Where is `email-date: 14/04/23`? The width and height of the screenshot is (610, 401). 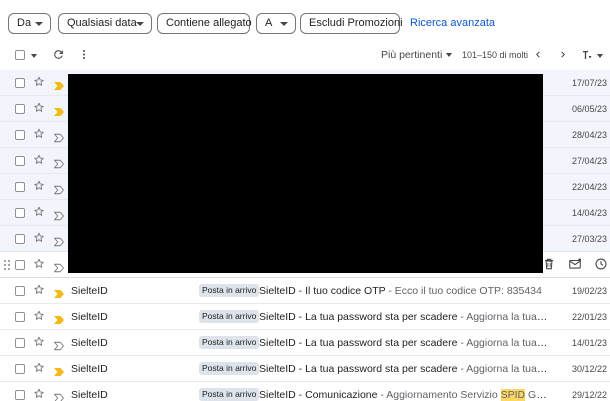
email-date: 14/04/23 is located at coordinates (589, 213).